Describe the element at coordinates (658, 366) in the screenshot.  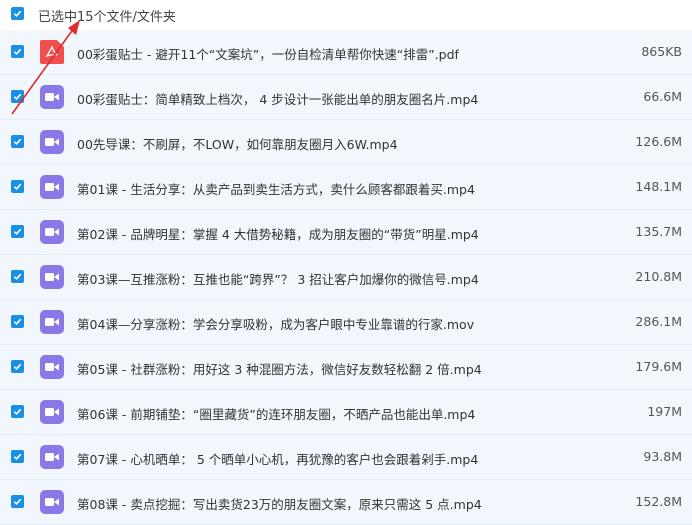
I see `file-size: 179.6M` at that location.